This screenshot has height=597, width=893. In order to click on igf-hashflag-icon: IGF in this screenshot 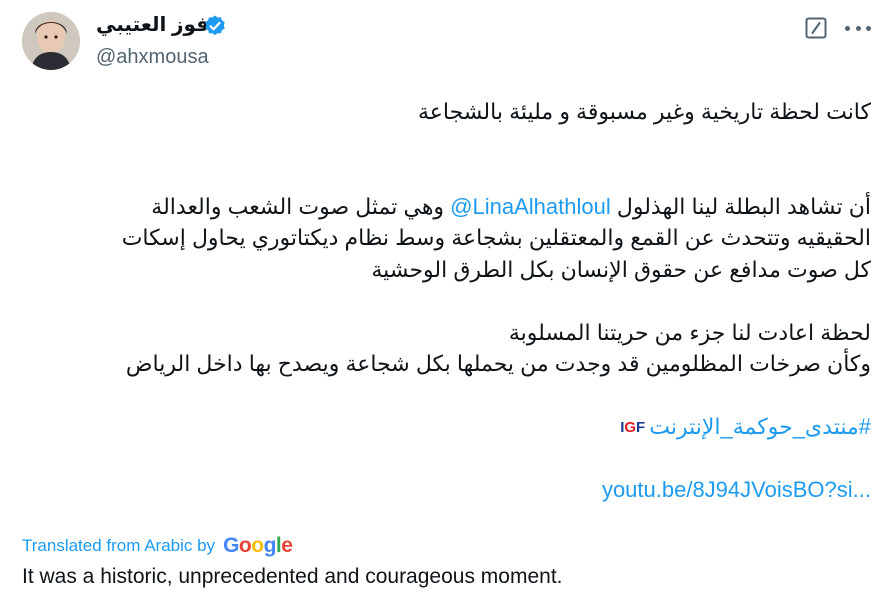, I will do `click(633, 428)`.